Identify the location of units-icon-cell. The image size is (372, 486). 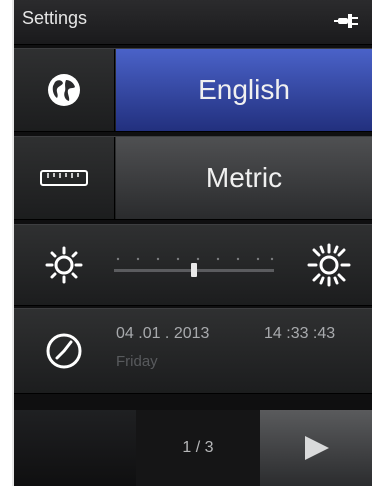
(64, 178).